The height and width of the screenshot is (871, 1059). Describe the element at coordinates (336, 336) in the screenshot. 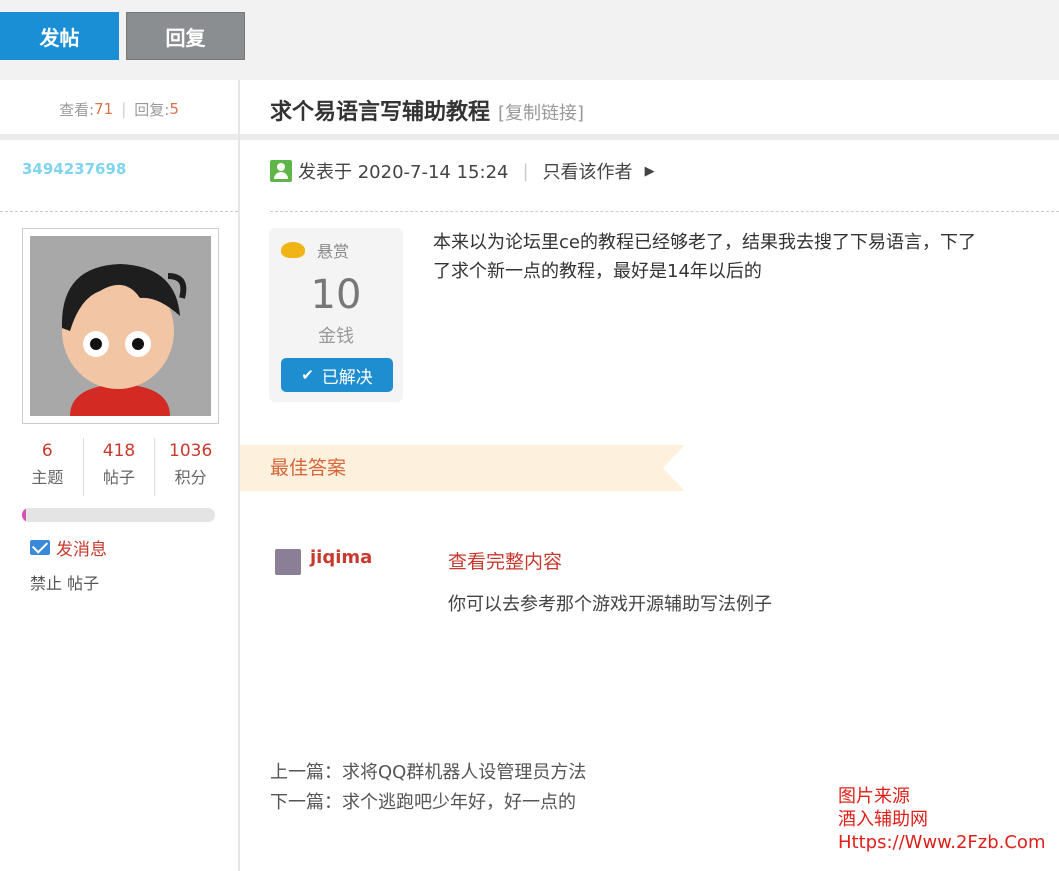

I see `bounty-unit: 金钱` at that location.